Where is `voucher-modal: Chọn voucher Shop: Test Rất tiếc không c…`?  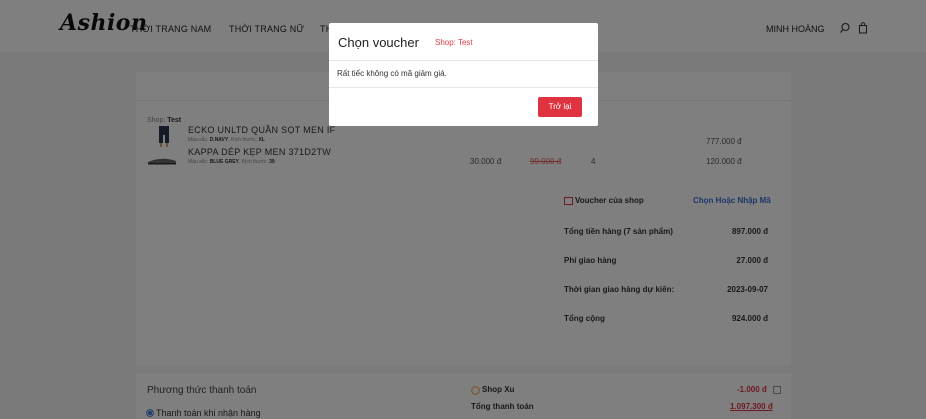
voucher-modal: Chọn voucher Shop: Test Rất tiếc không c… is located at coordinates (463, 74).